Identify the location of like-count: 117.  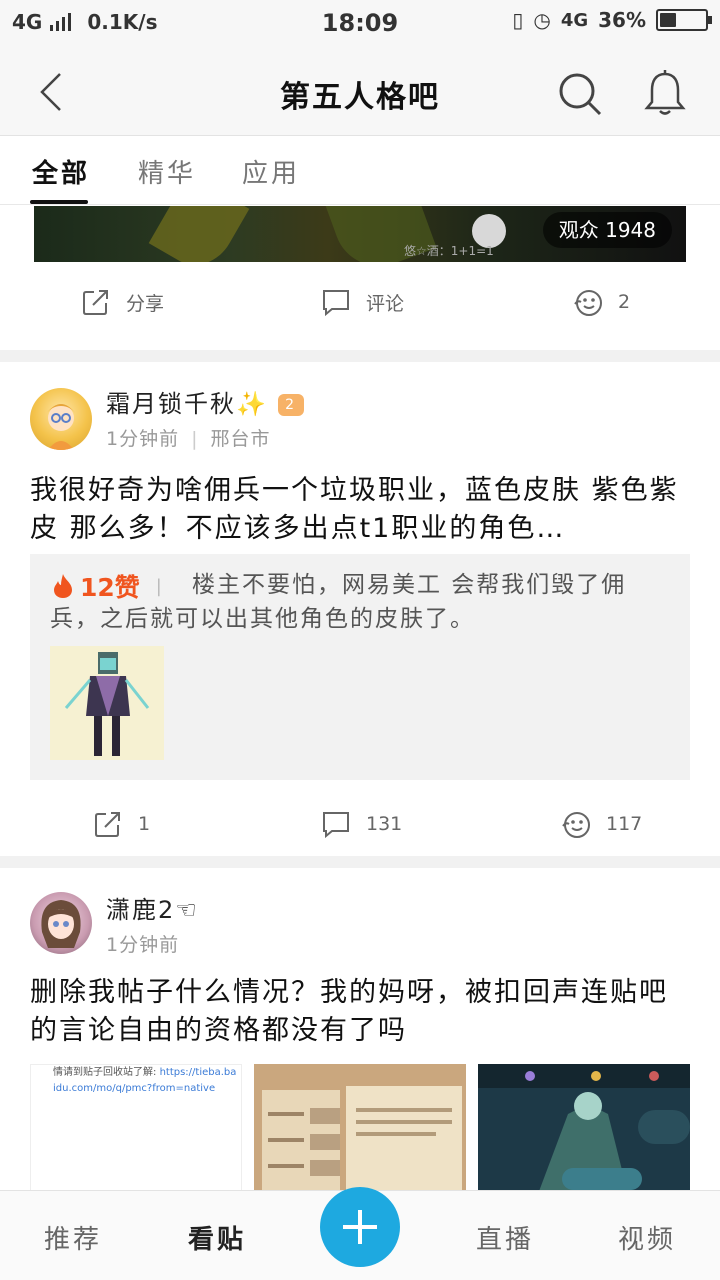
(624, 824).